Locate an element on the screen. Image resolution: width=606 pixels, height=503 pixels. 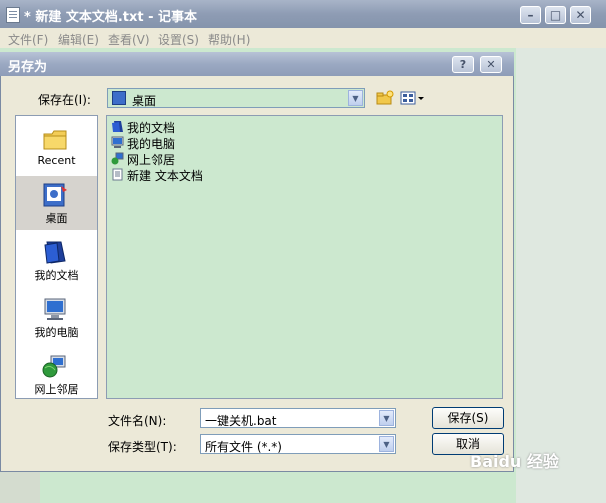
menu-file: 文件(F) is located at coordinates (28, 39).